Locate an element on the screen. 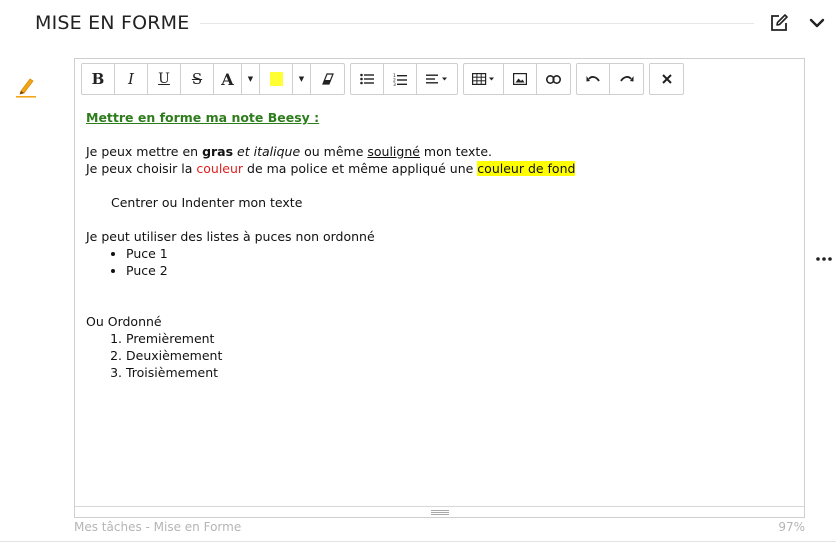 This screenshot has width=836, height=544. eraser-icon is located at coordinates (327, 79).